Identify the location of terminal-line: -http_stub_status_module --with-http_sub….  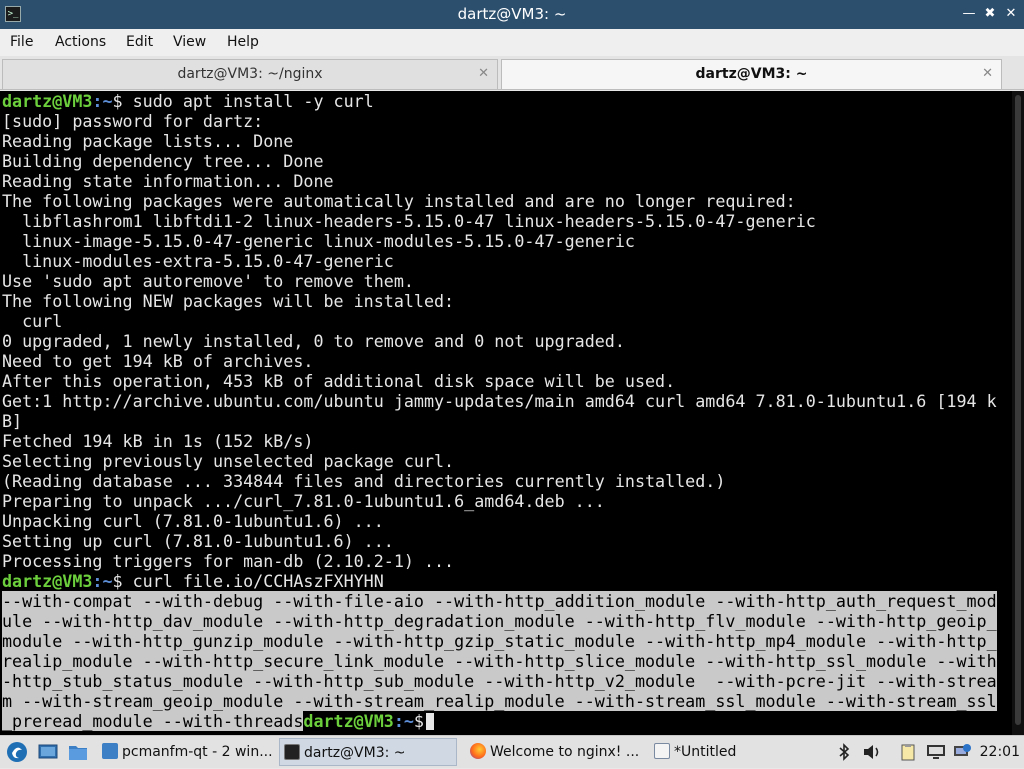
(499, 681).